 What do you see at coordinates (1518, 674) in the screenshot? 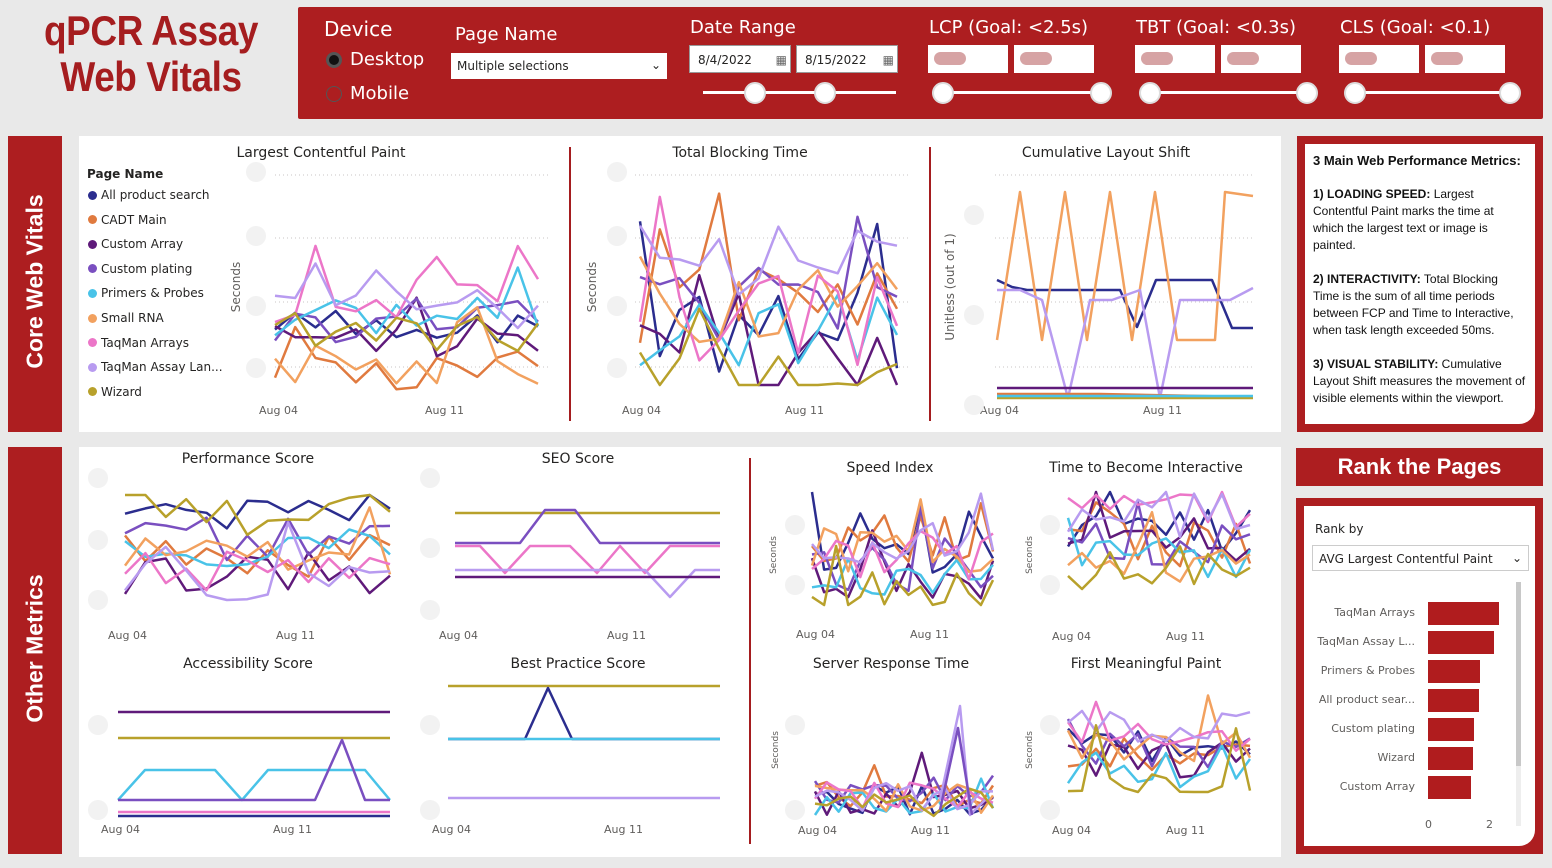
I see `rank-scrollbar-thumb` at bounding box center [1518, 674].